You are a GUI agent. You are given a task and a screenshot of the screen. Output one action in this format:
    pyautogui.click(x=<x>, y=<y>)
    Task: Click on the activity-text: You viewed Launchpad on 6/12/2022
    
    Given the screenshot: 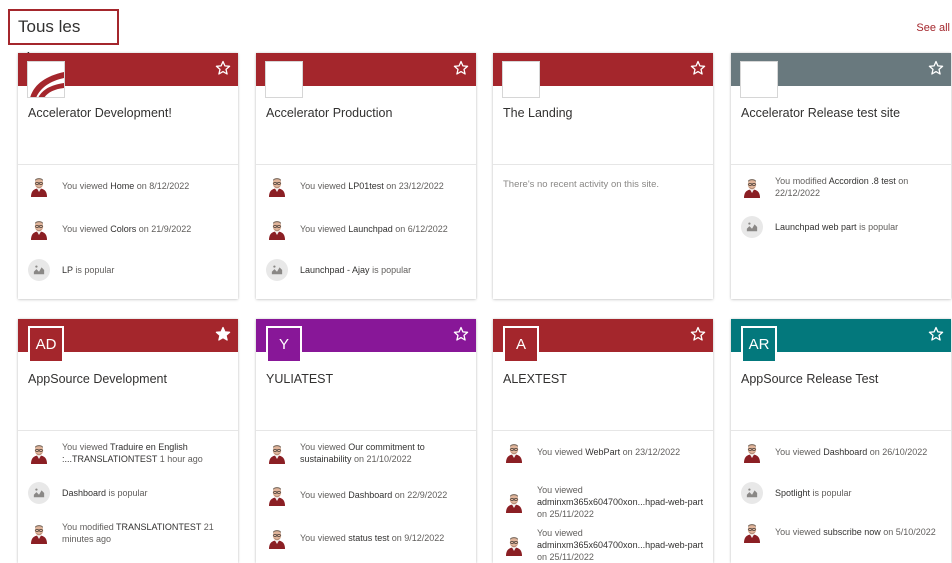 What is the action you would take?
    pyautogui.click(x=374, y=229)
    